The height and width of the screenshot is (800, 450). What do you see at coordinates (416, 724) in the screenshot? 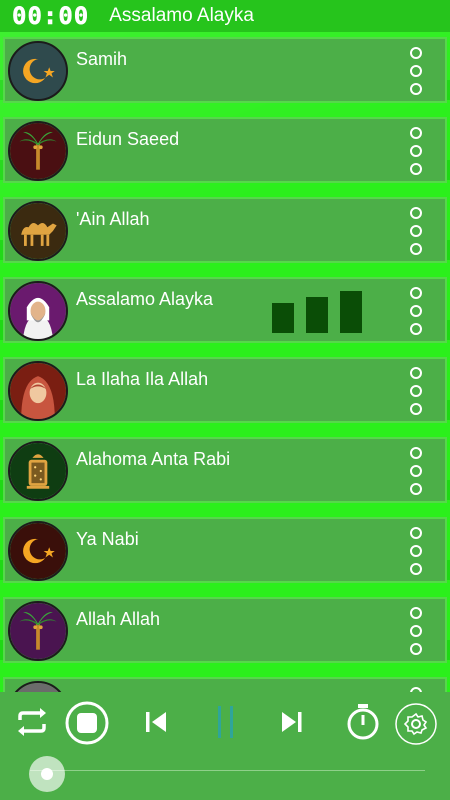
I see `settings-icon` at bounding box center [416, 724].